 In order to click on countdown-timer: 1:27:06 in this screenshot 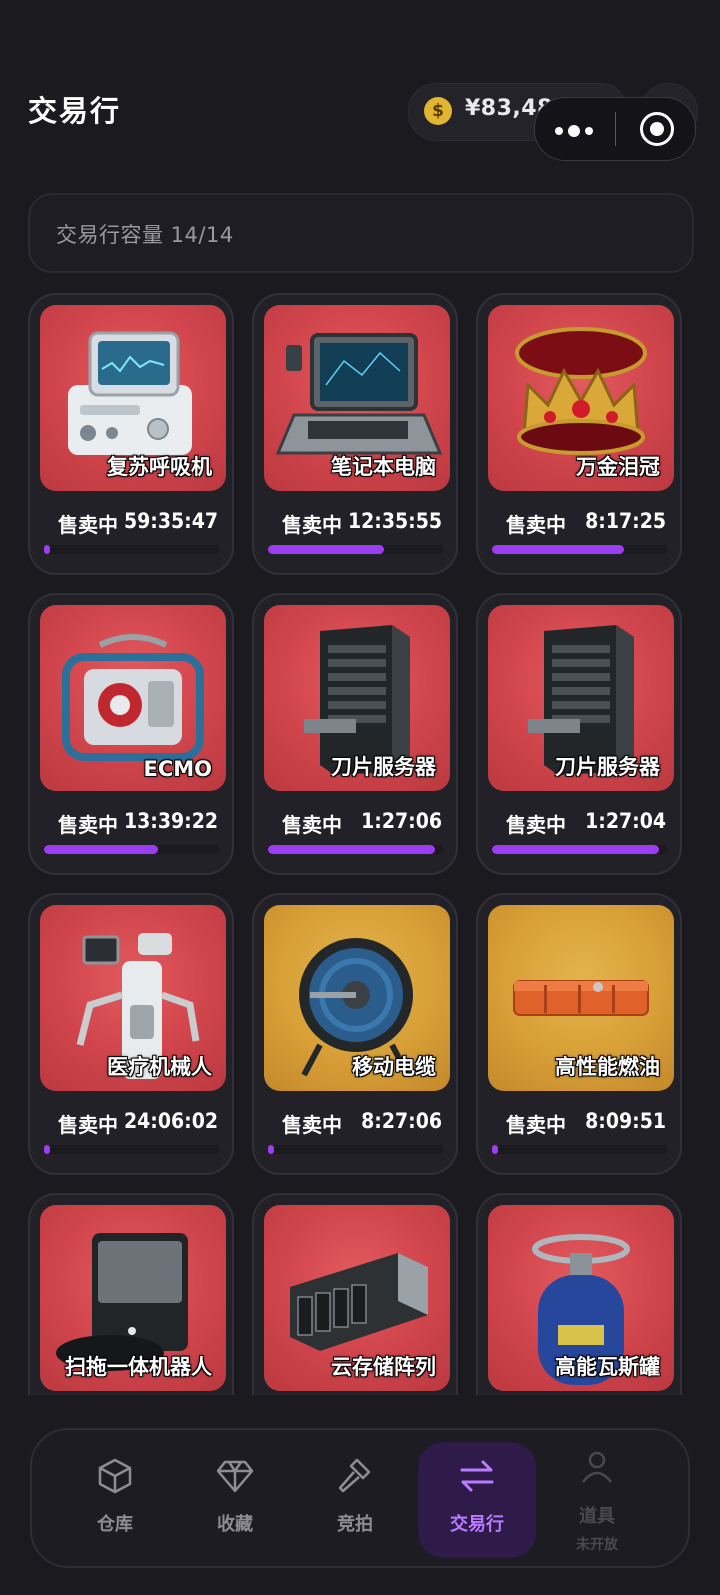, I will do `click(401, 821)`.